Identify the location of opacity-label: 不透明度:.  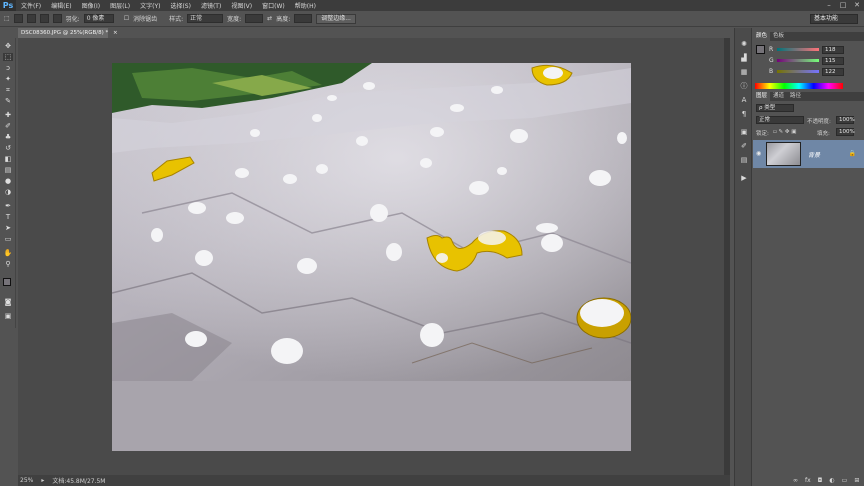
(819, 122).